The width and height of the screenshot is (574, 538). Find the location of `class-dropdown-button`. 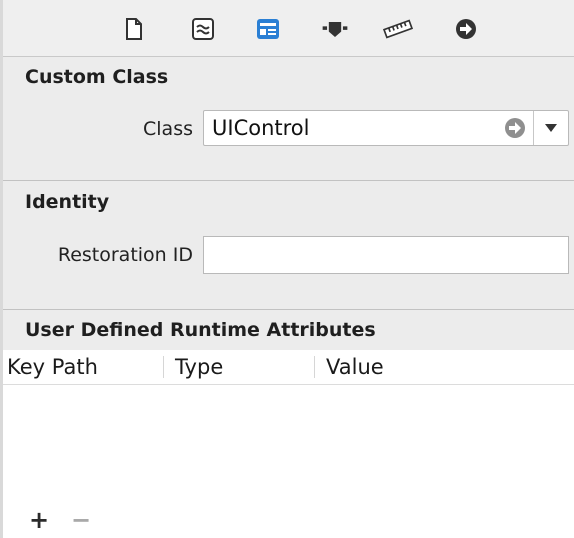

class-dropdown-button is located at coordinates (550, 128).